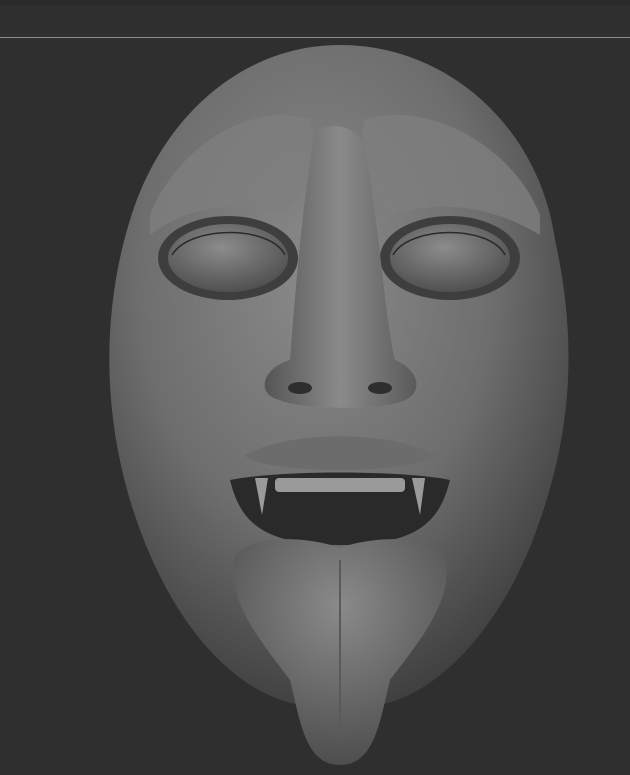  I want to click on left-eye, so click(228, 258).